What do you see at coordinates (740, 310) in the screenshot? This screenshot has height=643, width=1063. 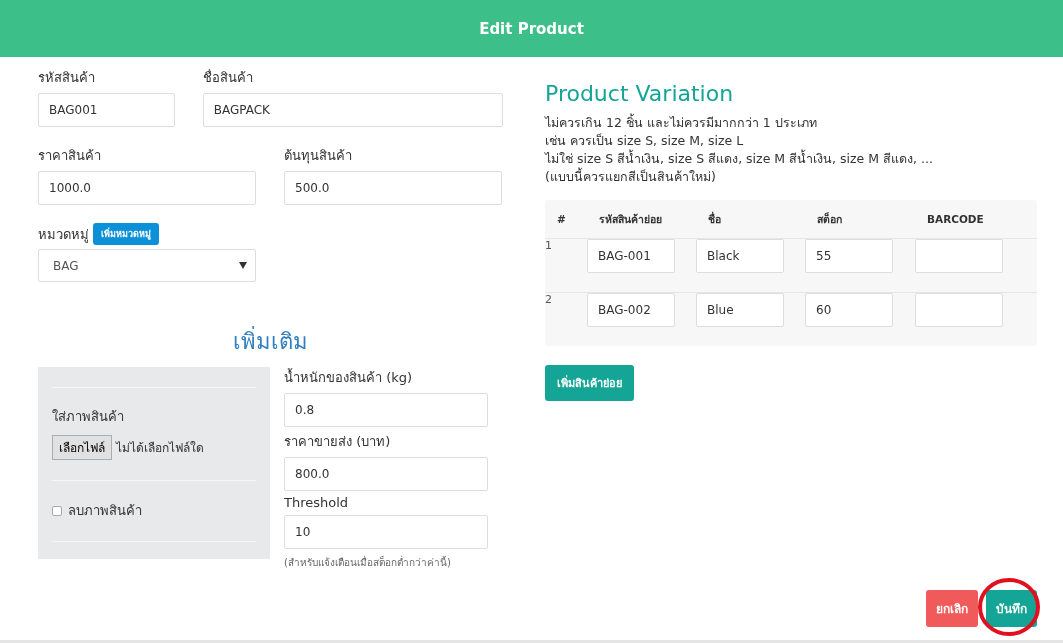 I see `input-field: Blue` at bounding box center [740, 310].